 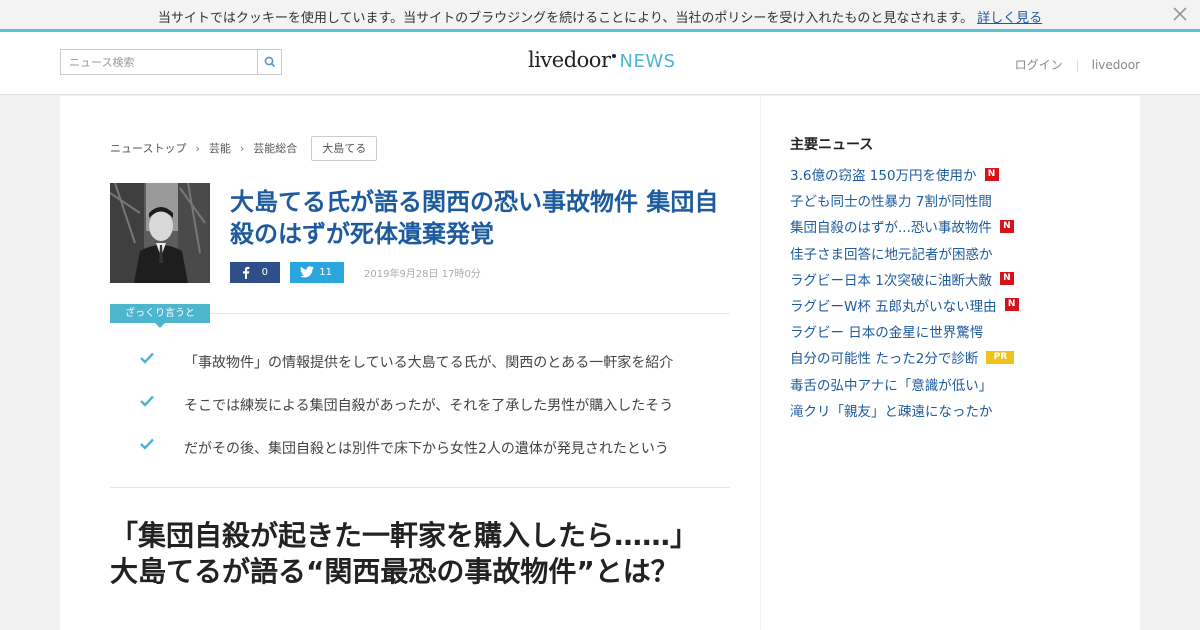 I want to click on news-link: ラグビーW杯 五郎丸がいない理由, so click(x=893, y=307).